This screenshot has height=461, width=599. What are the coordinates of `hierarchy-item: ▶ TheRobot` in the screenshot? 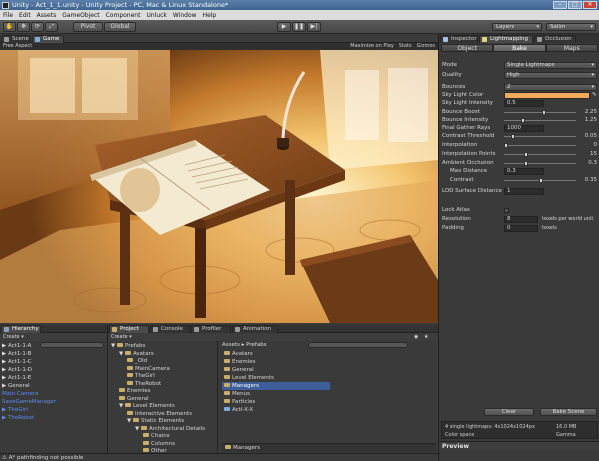 It's located at (53, 418).